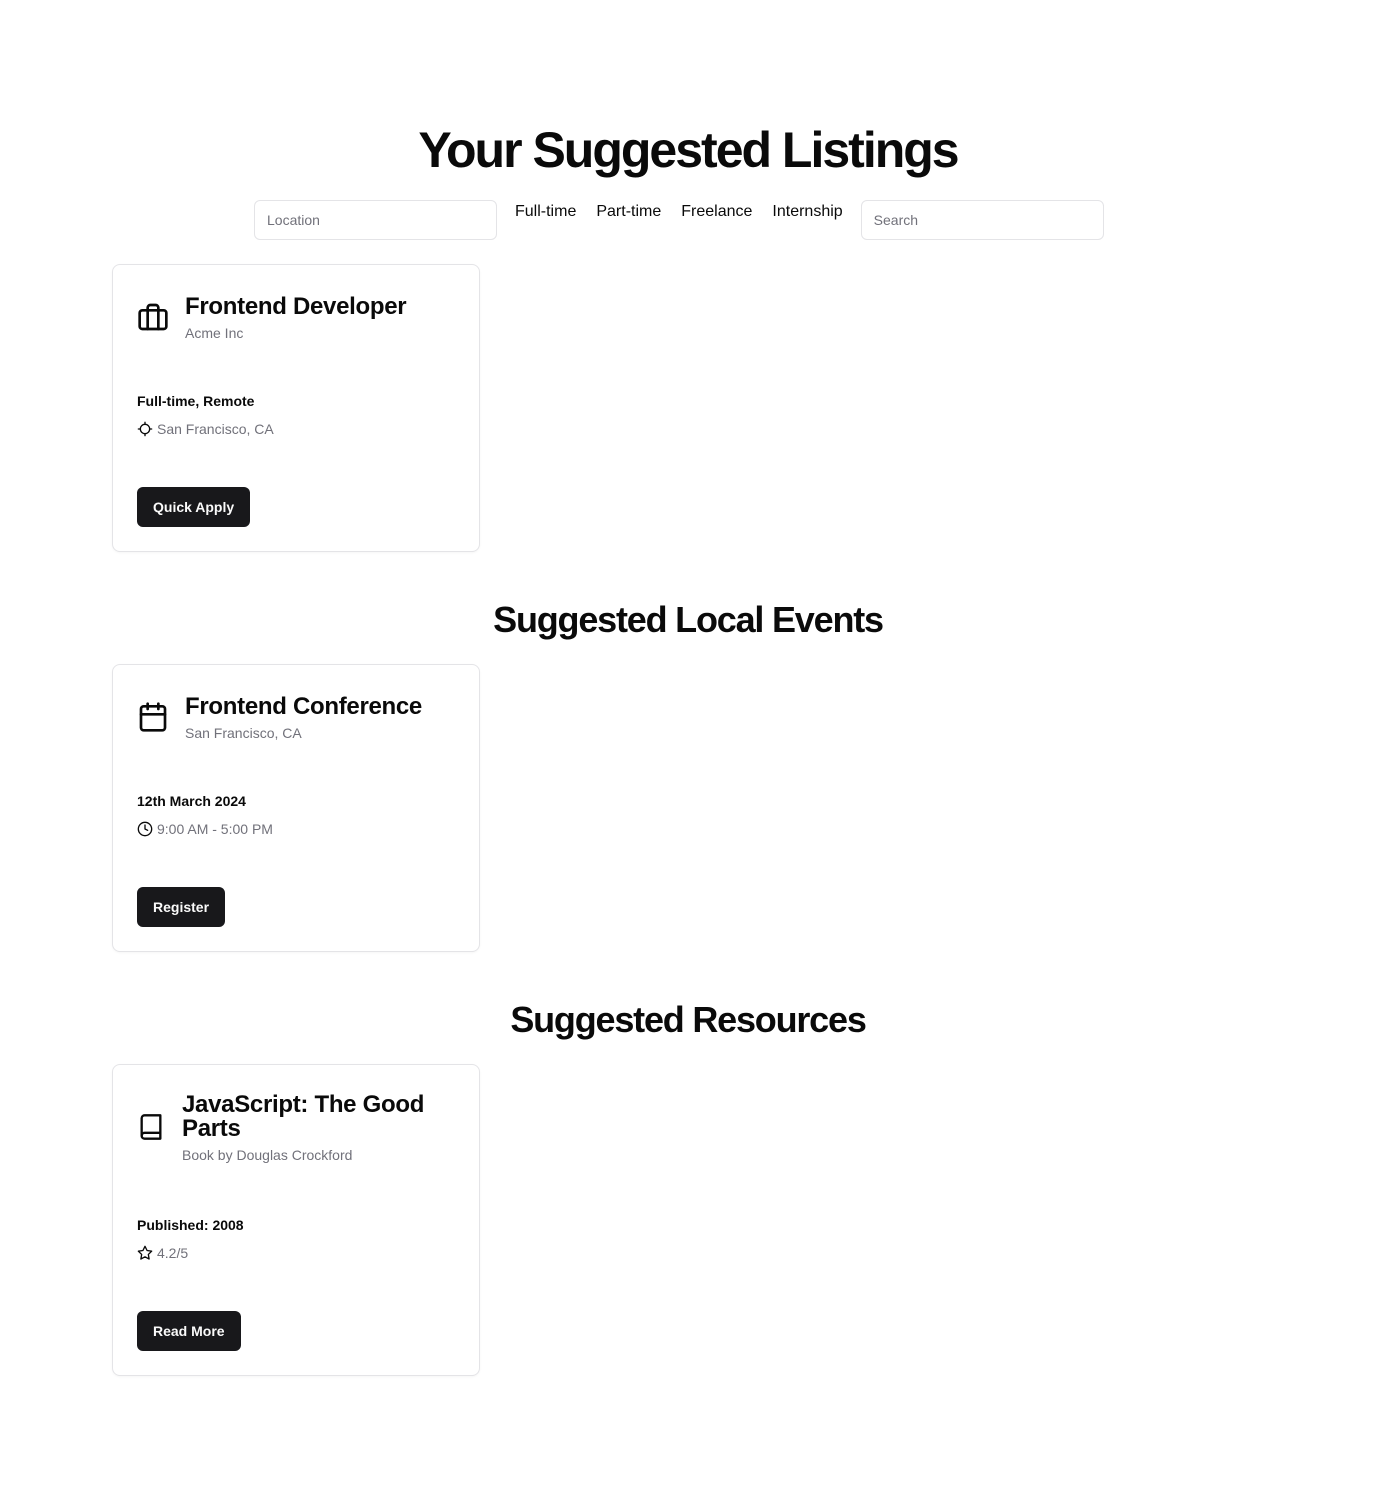 The image size is (1376, 1504). I want to click on calendar-icon, so click(153, 717).